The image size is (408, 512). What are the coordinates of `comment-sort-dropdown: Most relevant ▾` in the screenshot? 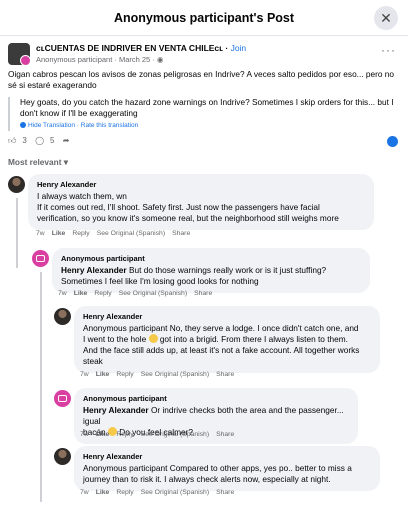 It's located at (38, 162).